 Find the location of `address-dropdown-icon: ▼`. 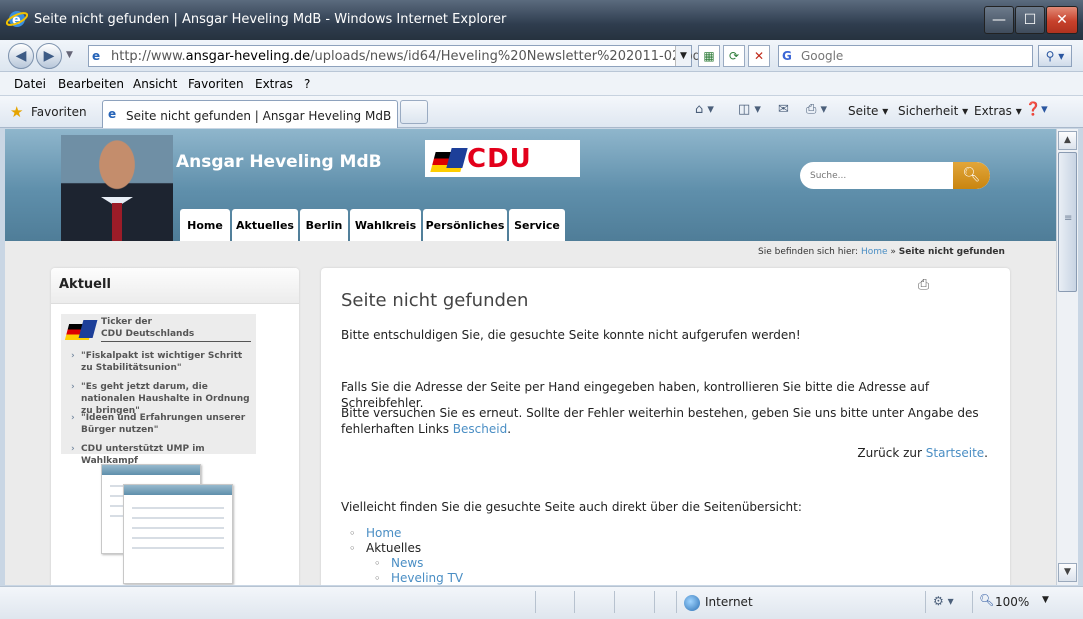

address-dropdown-icon: ▼ is located at coordinates (683, 56).